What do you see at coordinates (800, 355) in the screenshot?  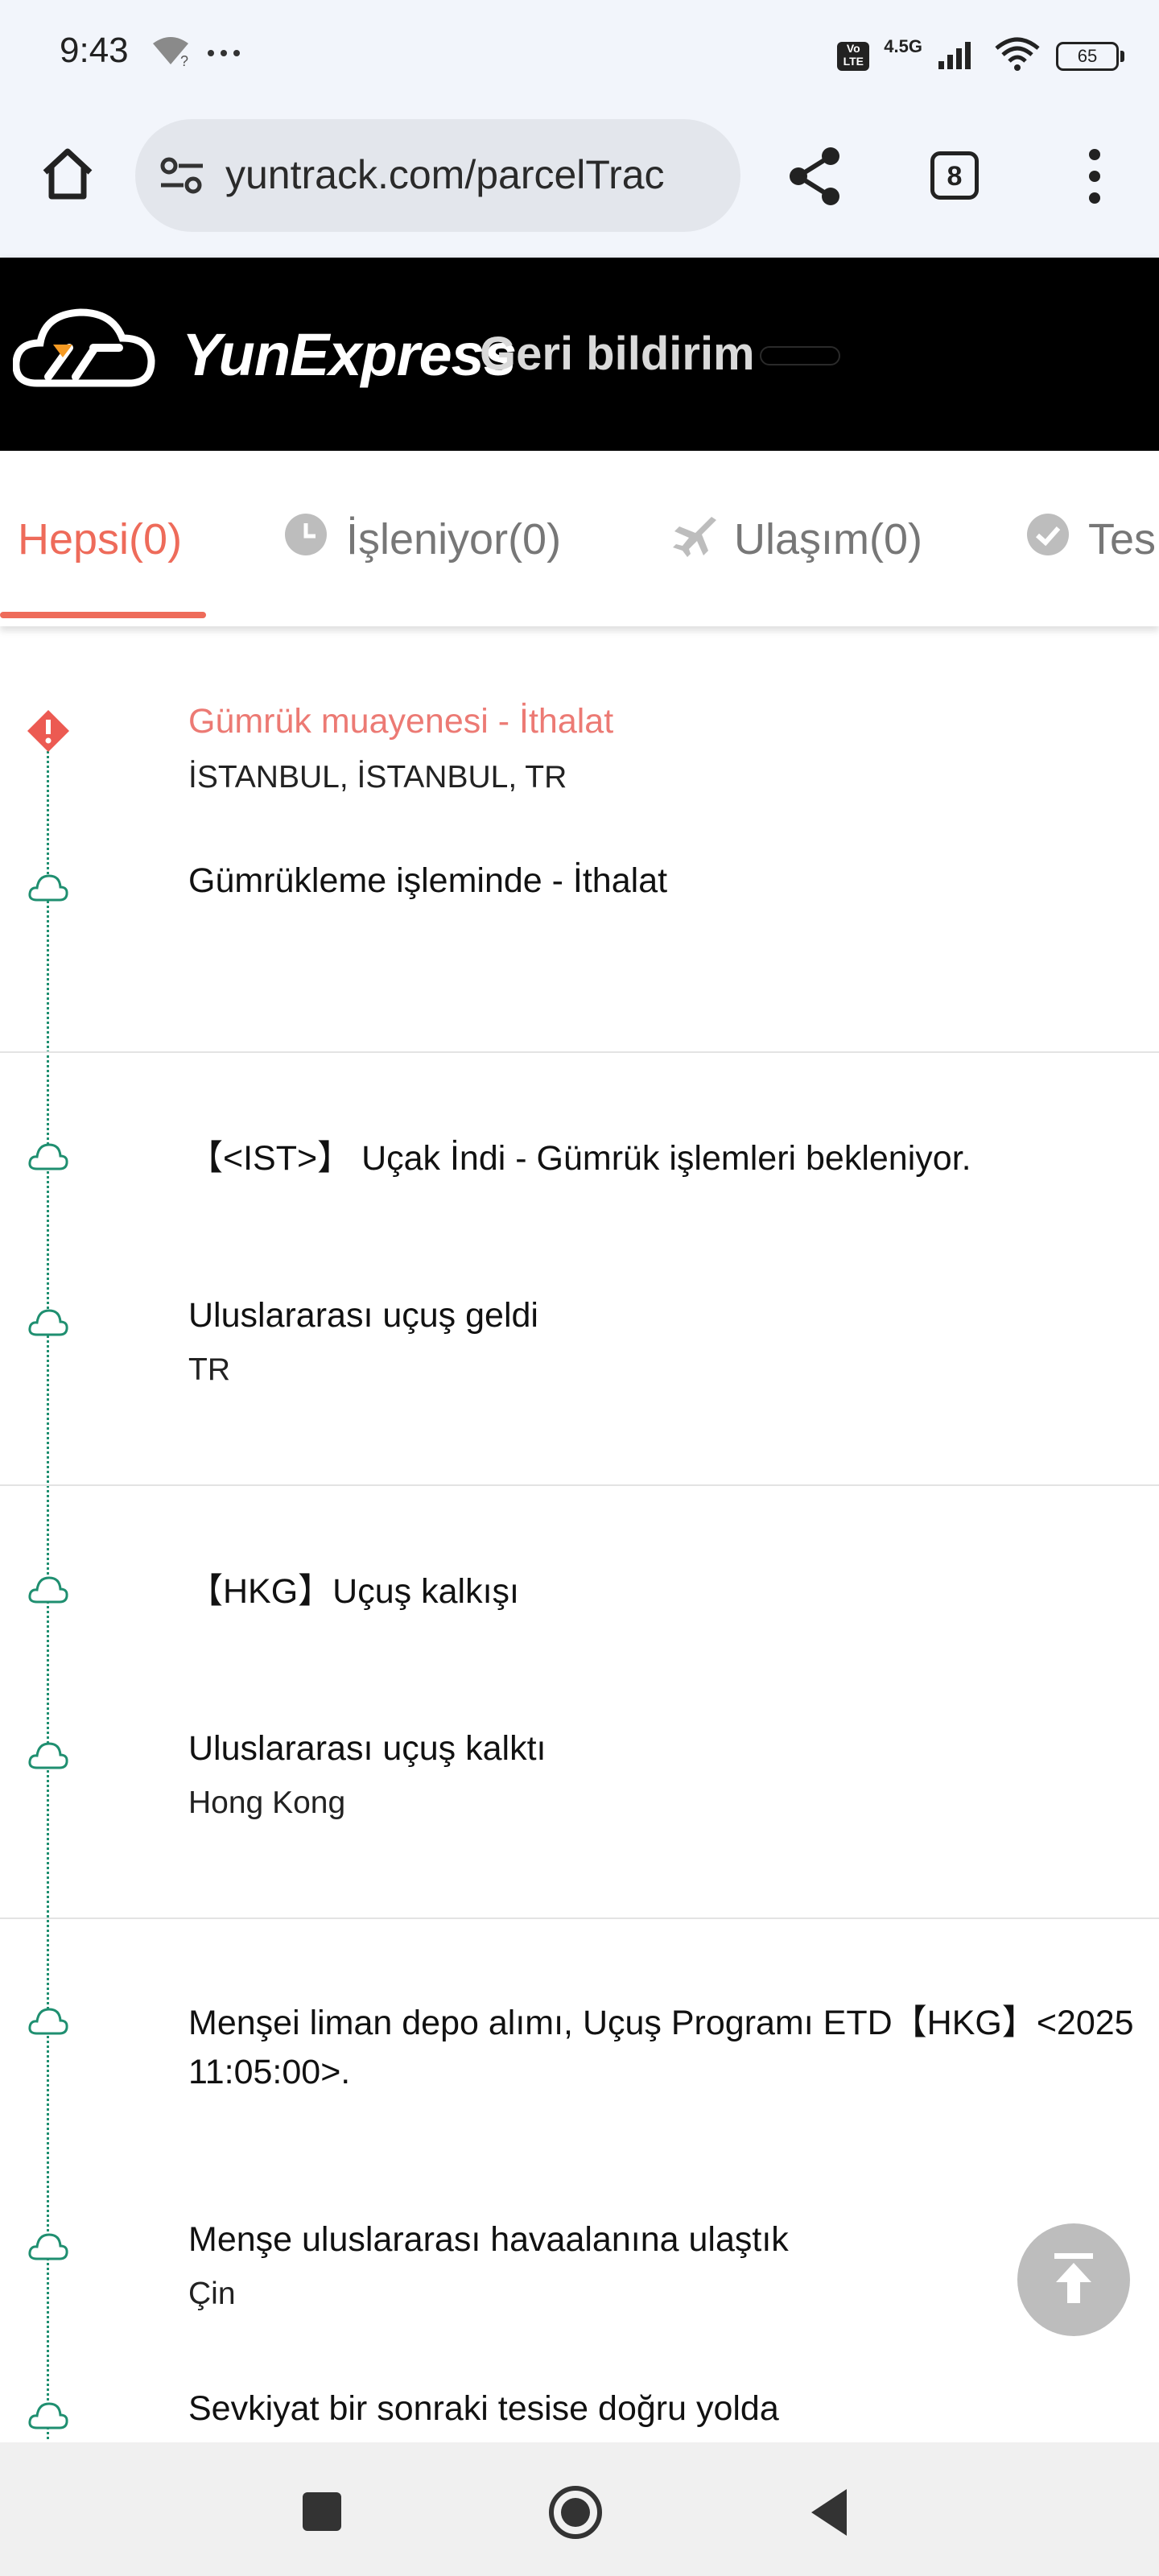 I see `feedback-toggle` at bounding box center [800, 355].